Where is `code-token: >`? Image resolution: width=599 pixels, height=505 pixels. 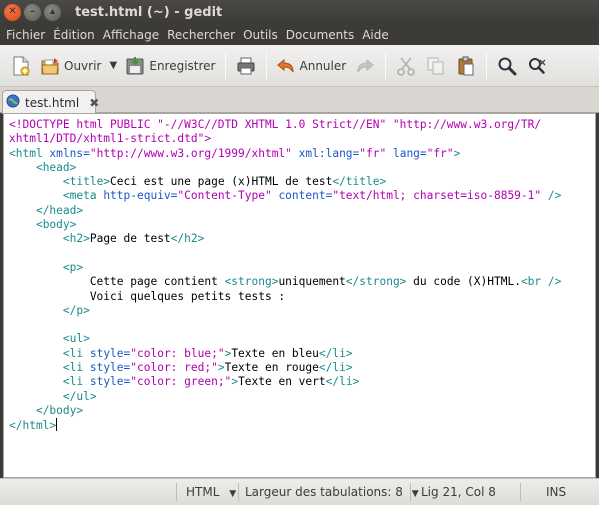
code-token: > is located at coordinates (457, 153).